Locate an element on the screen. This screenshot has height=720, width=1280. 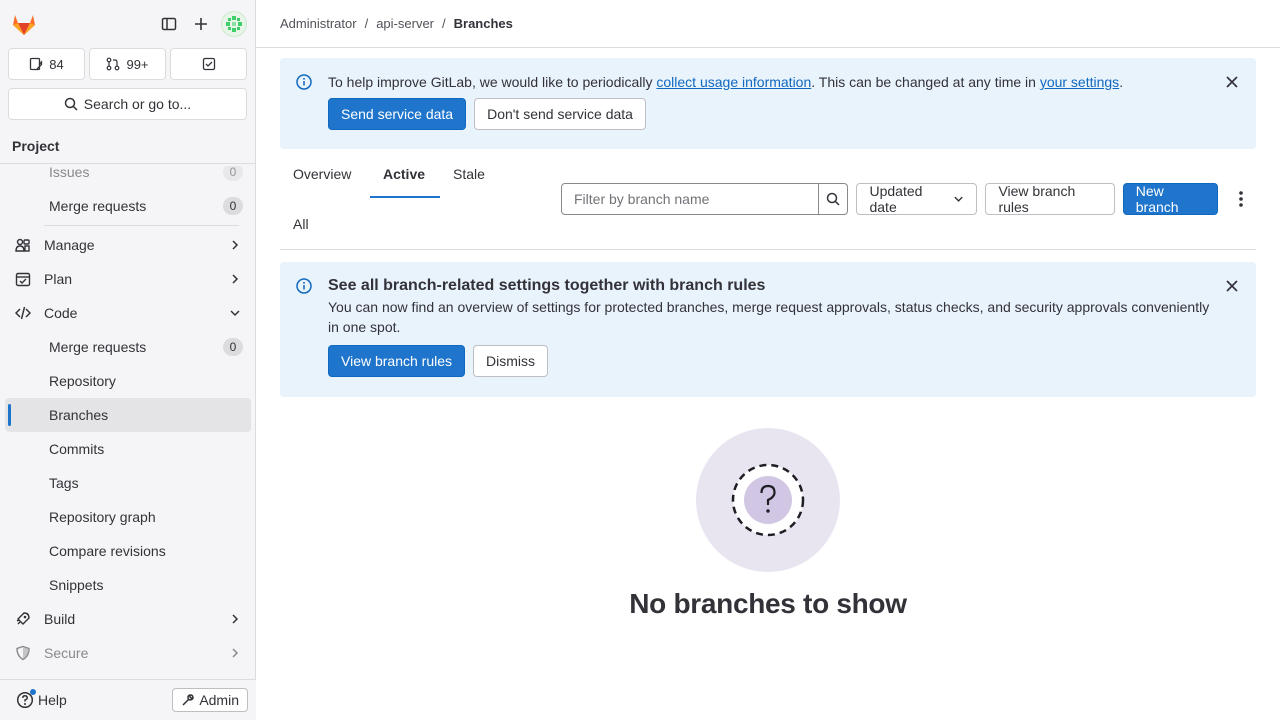
merge-requests-count-button: 99+ is located at coordinates (127, 64).